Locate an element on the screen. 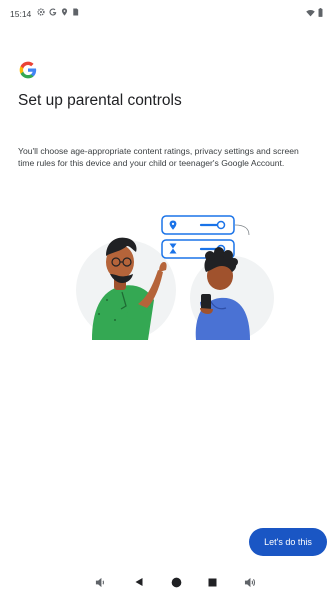  home-icon is located at coordinates (176, 582).